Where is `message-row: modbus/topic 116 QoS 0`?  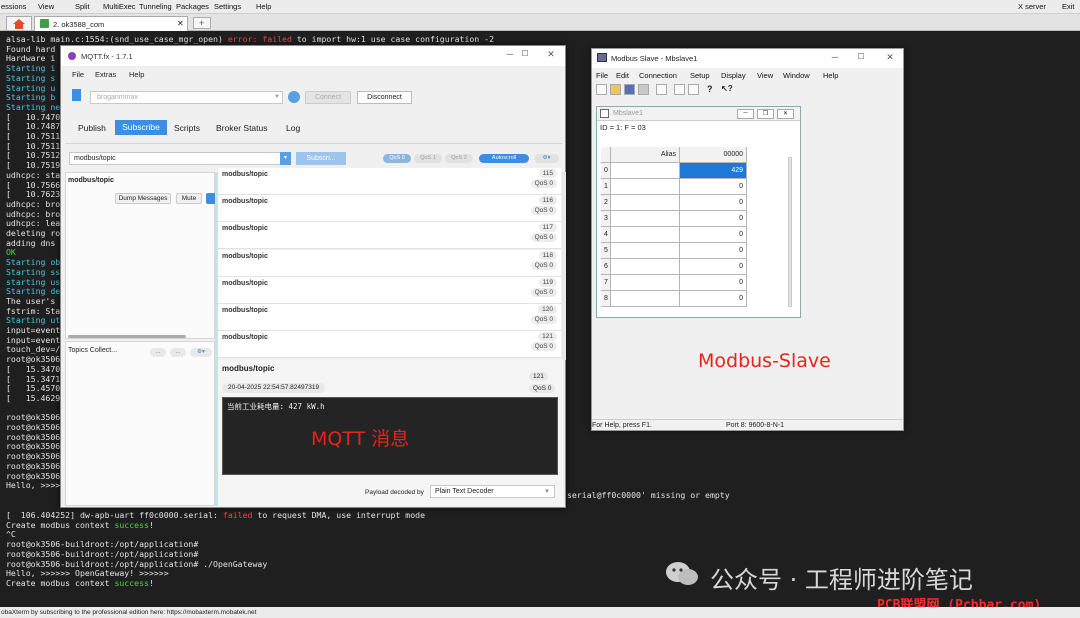
message-row: modbus/topic 116 QoS 0 is located at coordinates (389, 209).